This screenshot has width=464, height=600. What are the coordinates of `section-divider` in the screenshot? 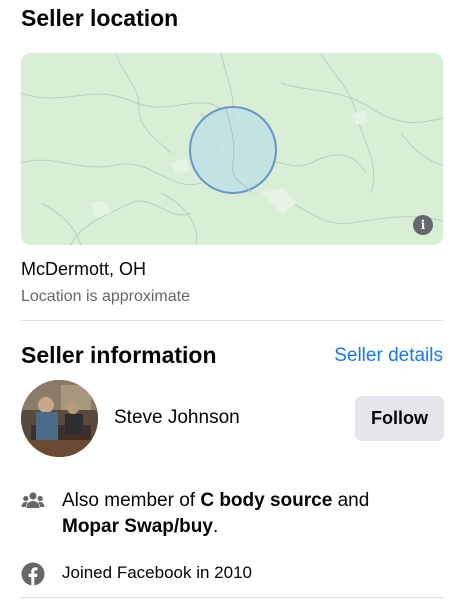 It's located at (232, 320).